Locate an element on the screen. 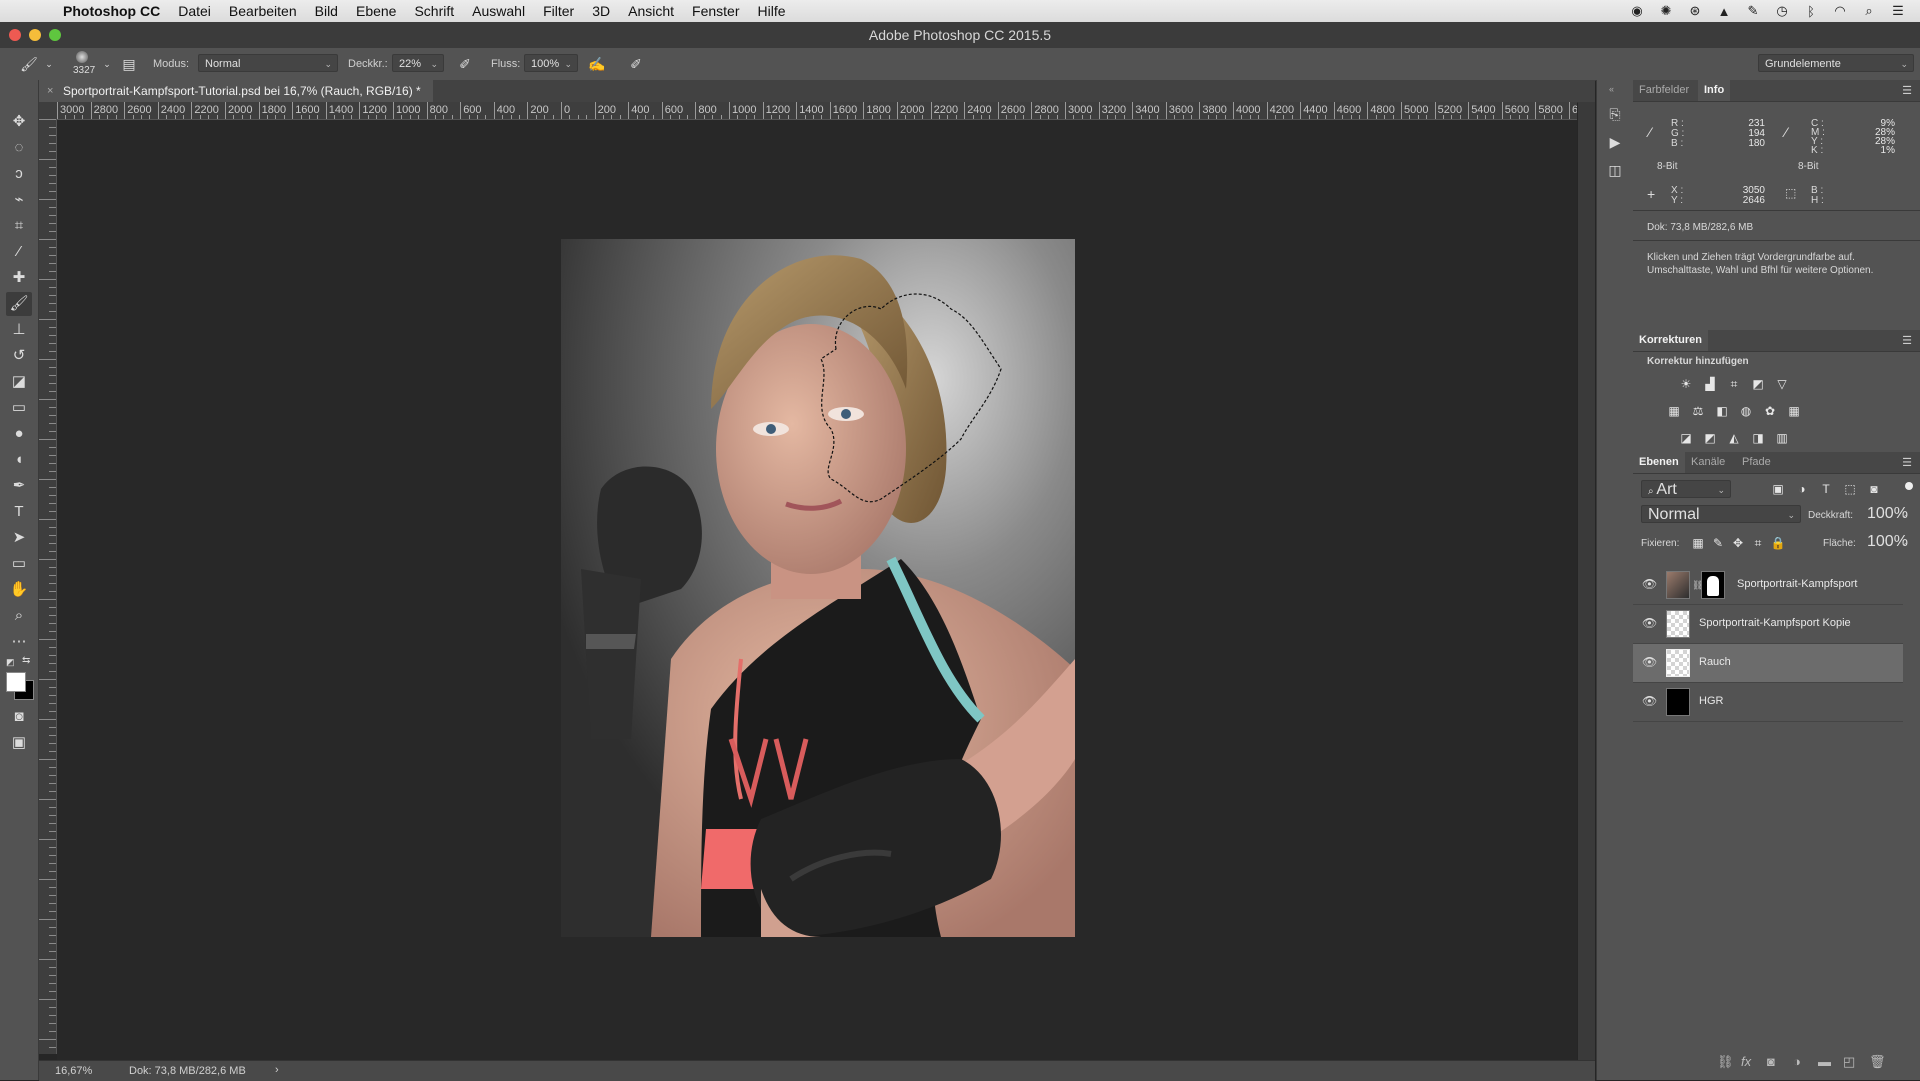 This screenshot has width=1920, height=1081. exposure-icon: ◩ is located at coordinates (1758, 384).